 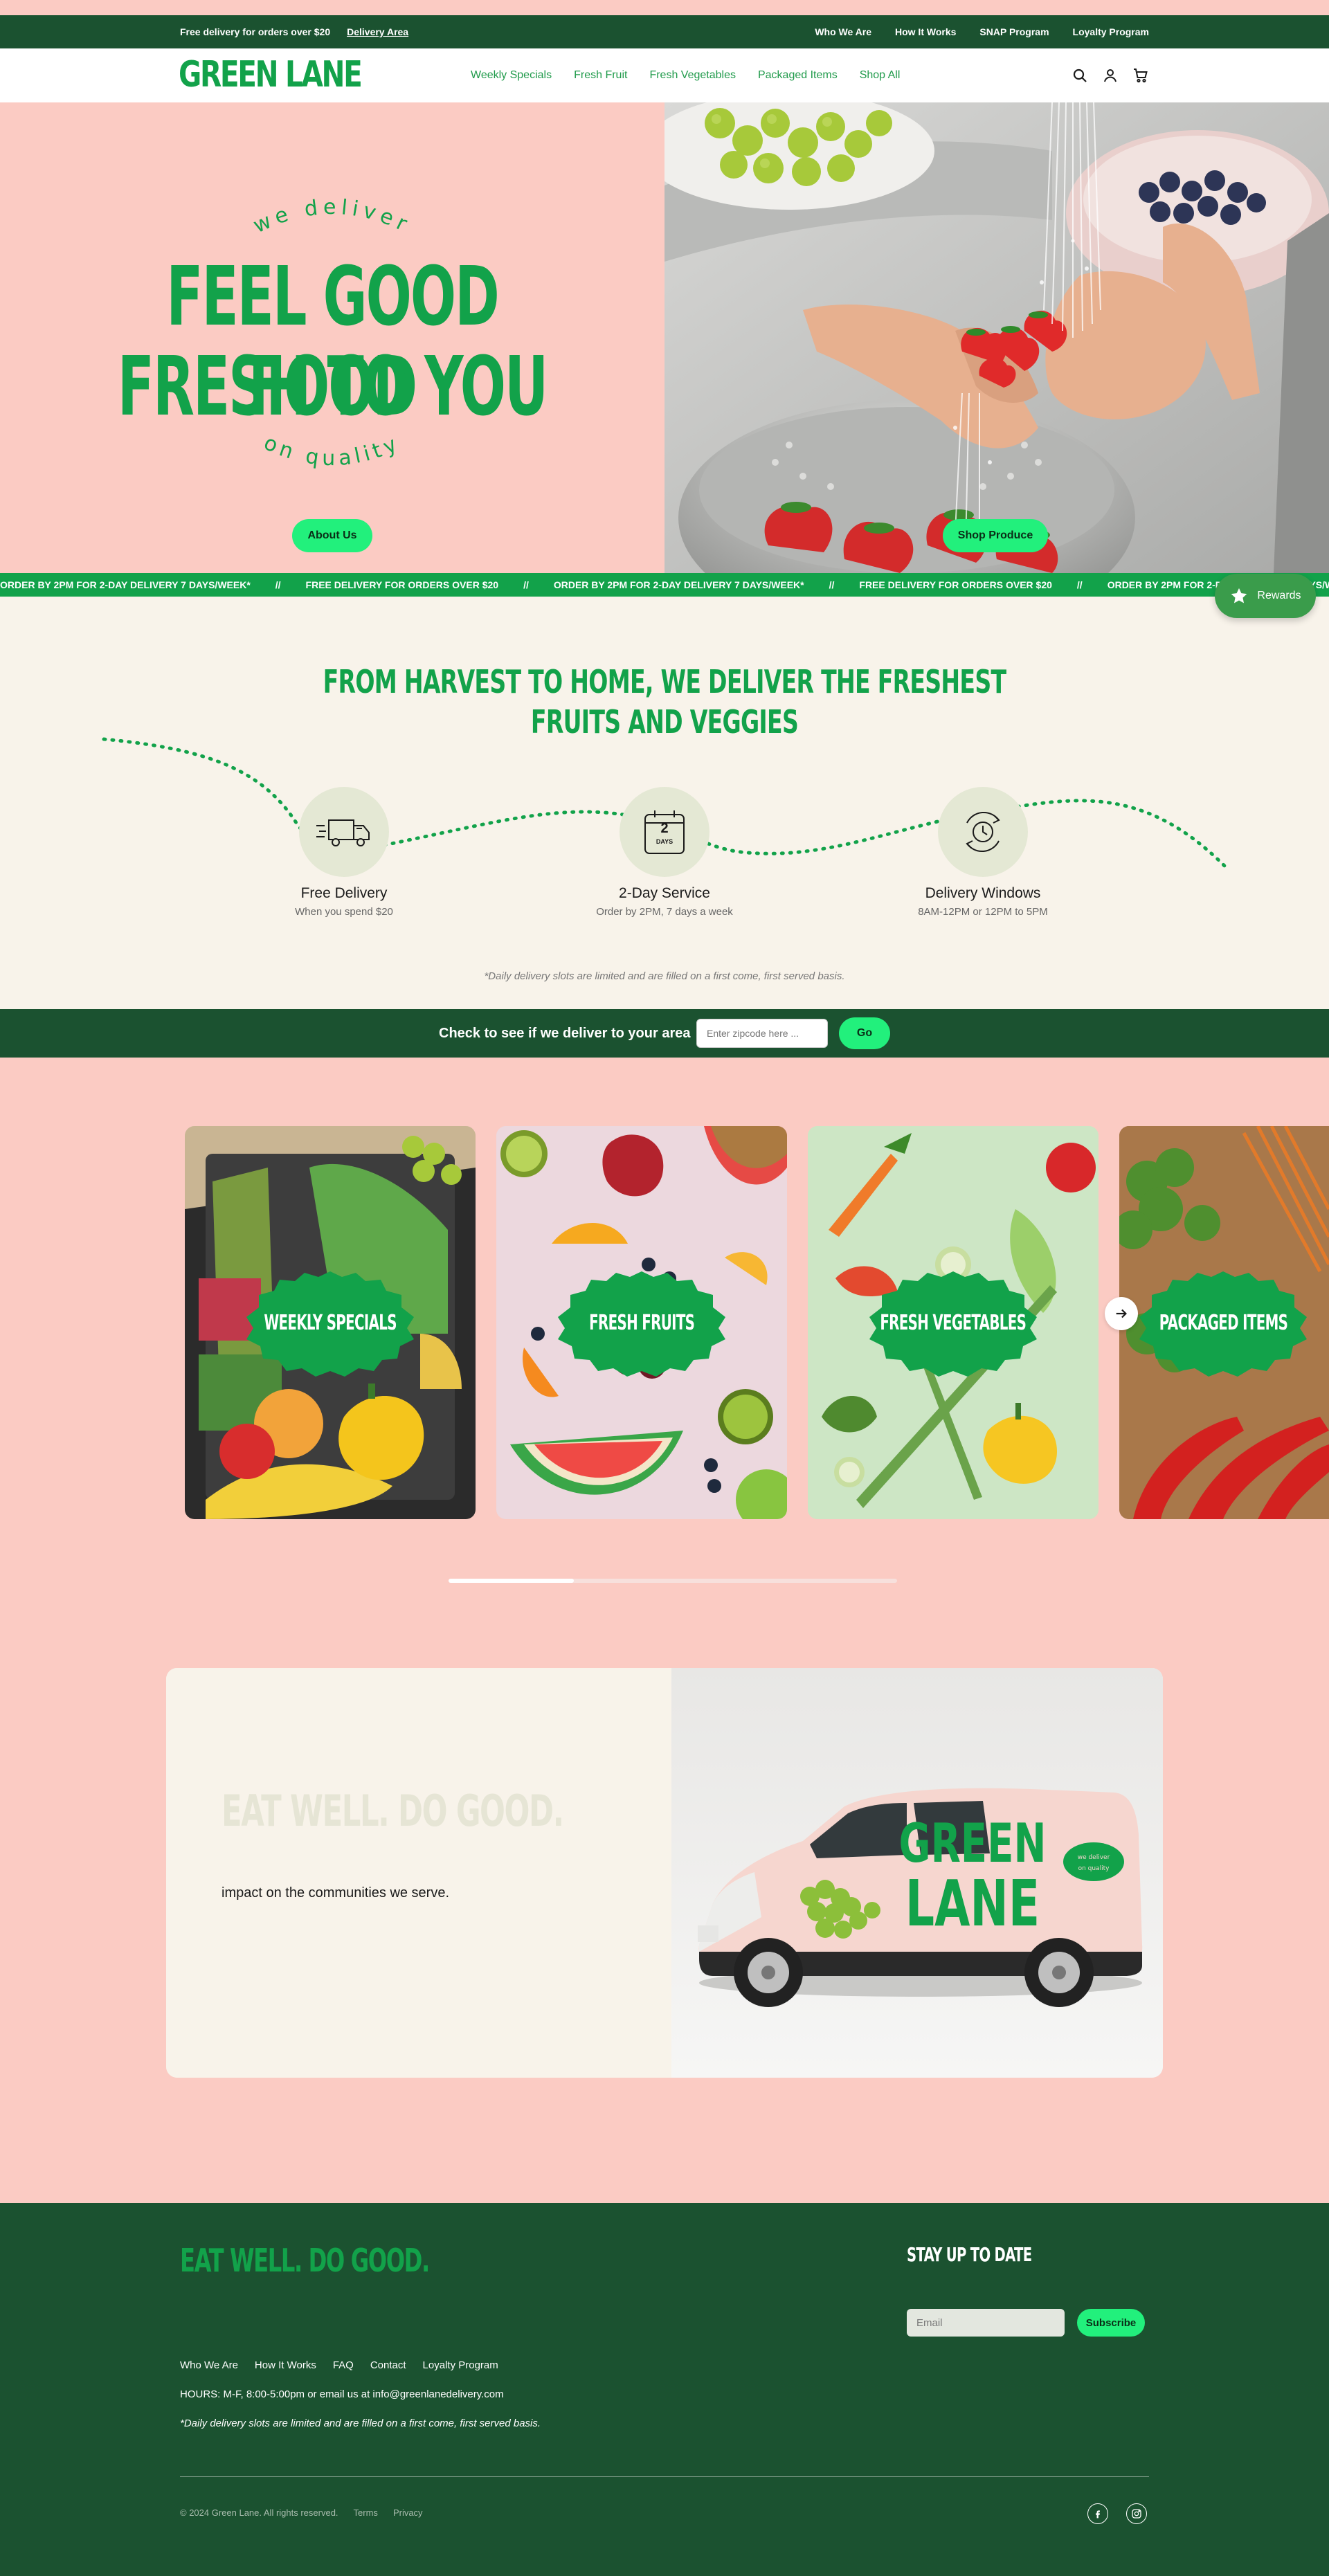 I want to click on shop-produce-button: Shop Produce, so click(x=995, y=535).